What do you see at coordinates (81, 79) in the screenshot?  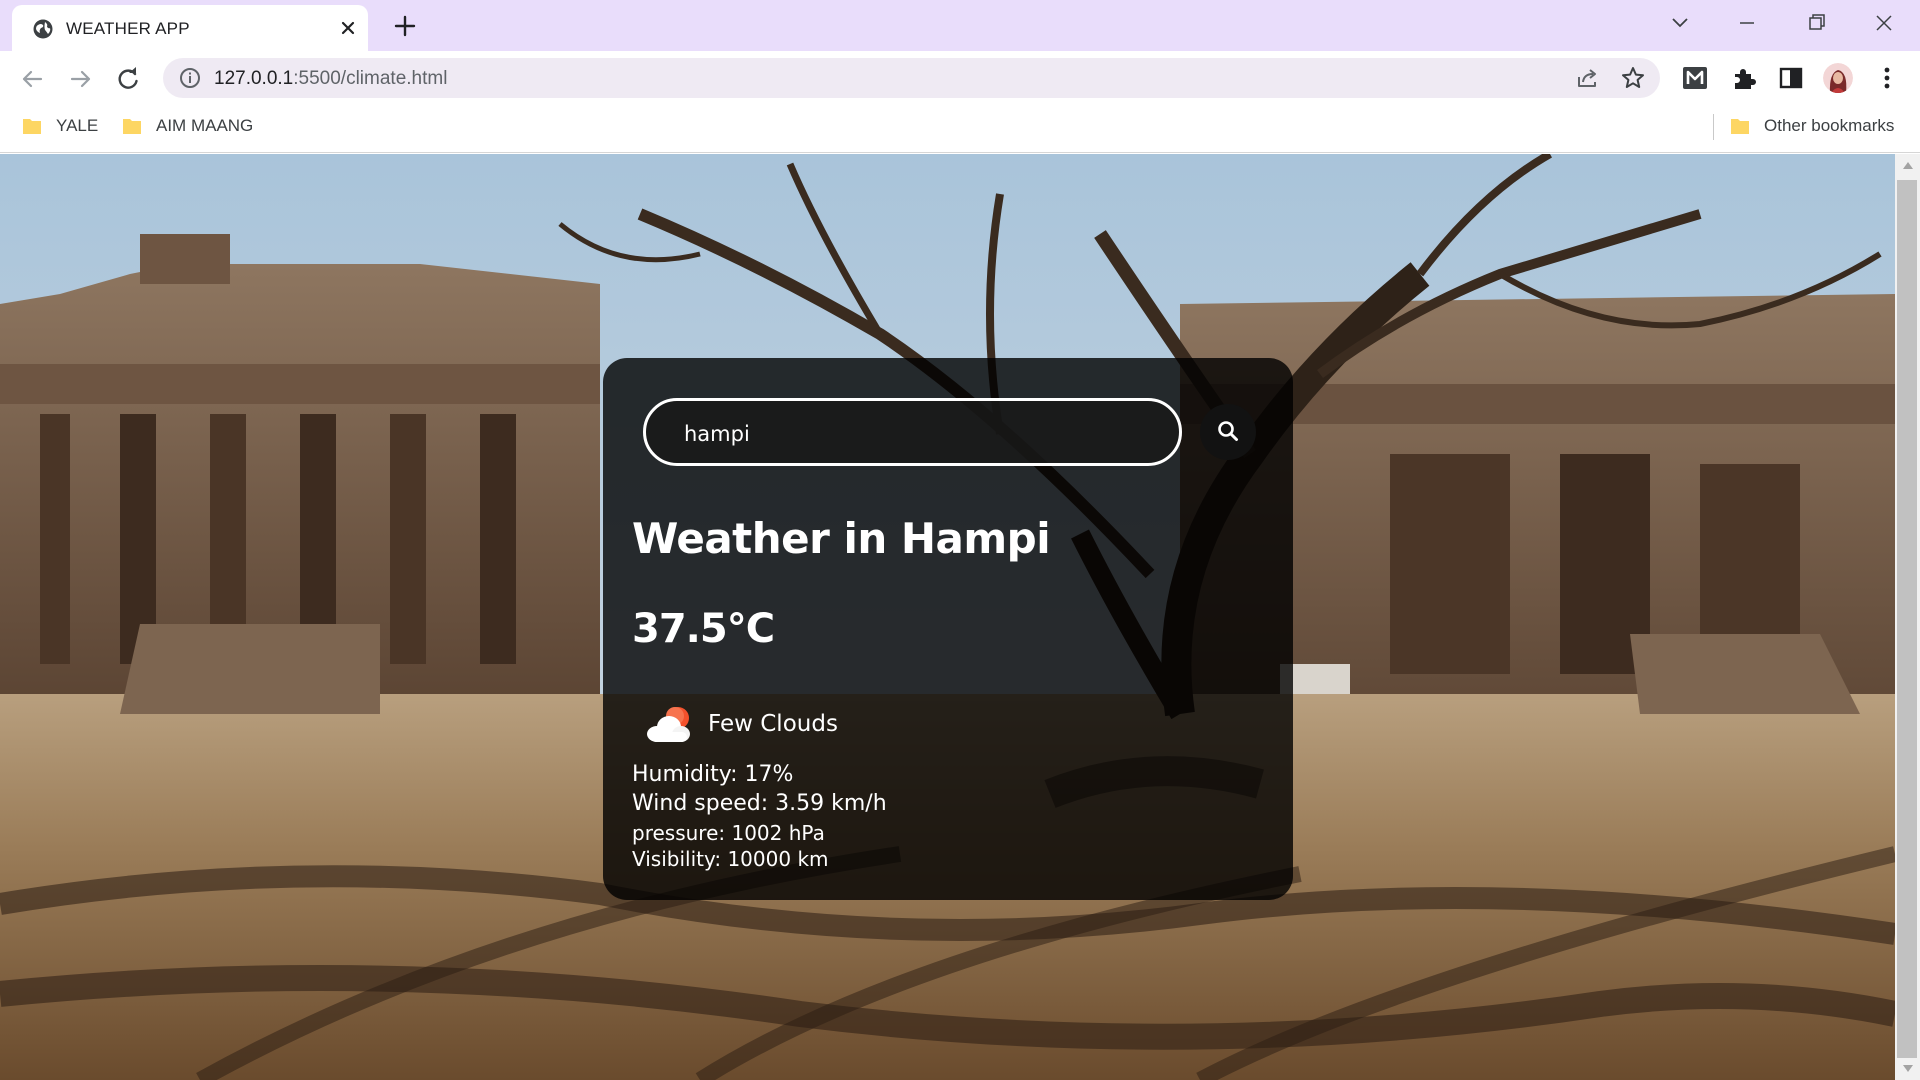 I see `forward-arrow-icon` at bounding box center [81, 79].